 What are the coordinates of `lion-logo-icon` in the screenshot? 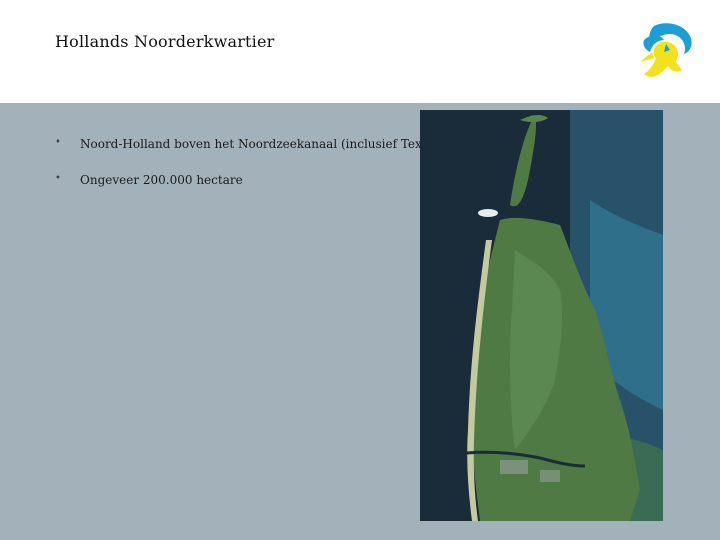 It's located at (666, 50).